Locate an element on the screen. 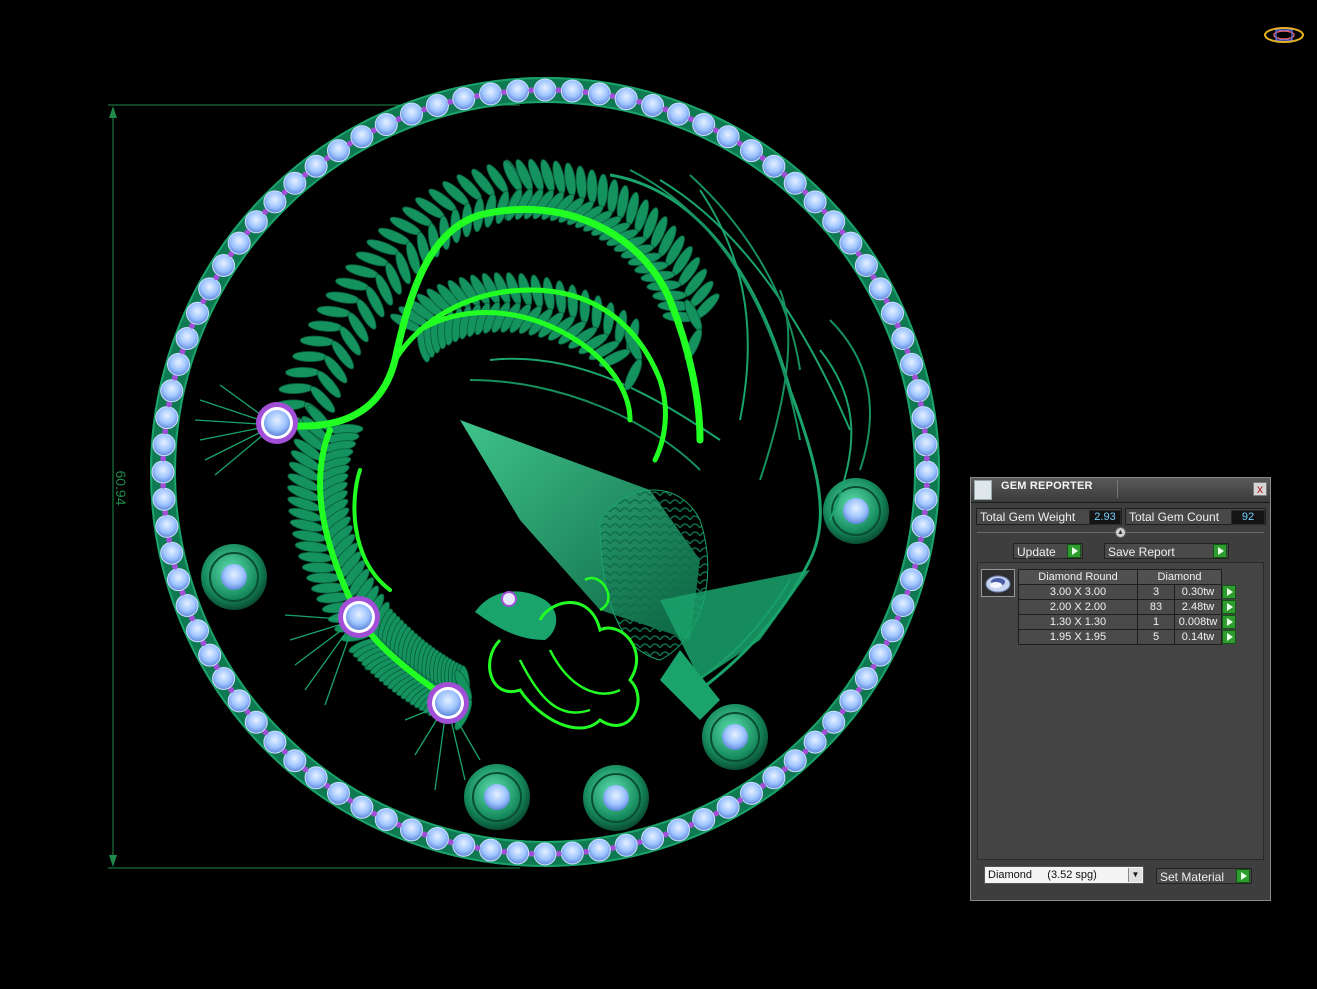 The height and width of the screenshot is (989, 1317). table-row: 3.00 X 3.00 3 0.30tw is located at coordinates (1127, 592).